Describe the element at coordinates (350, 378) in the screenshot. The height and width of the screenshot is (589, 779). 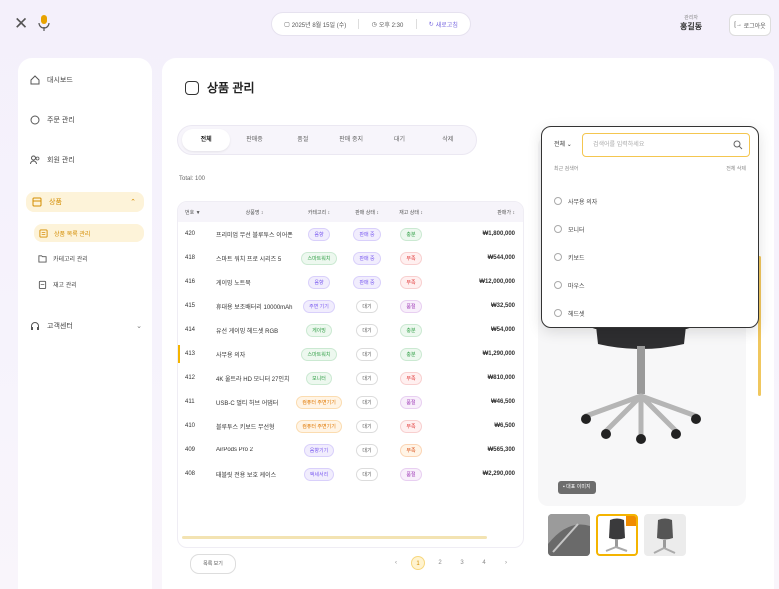
I see `table-row: 412 4K 울트라 HD 모니터 27인치 모니터 대기 부족 ₩810,000` at that location.